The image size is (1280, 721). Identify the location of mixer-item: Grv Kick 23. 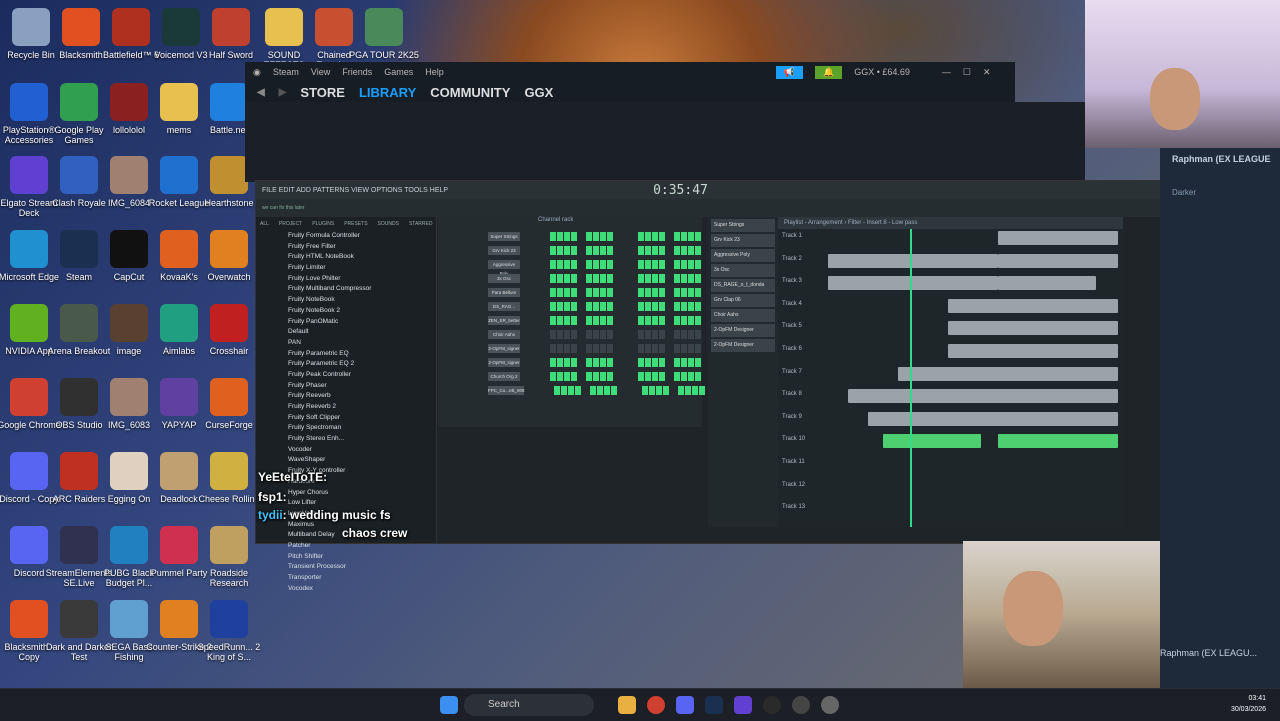
(743, 240).